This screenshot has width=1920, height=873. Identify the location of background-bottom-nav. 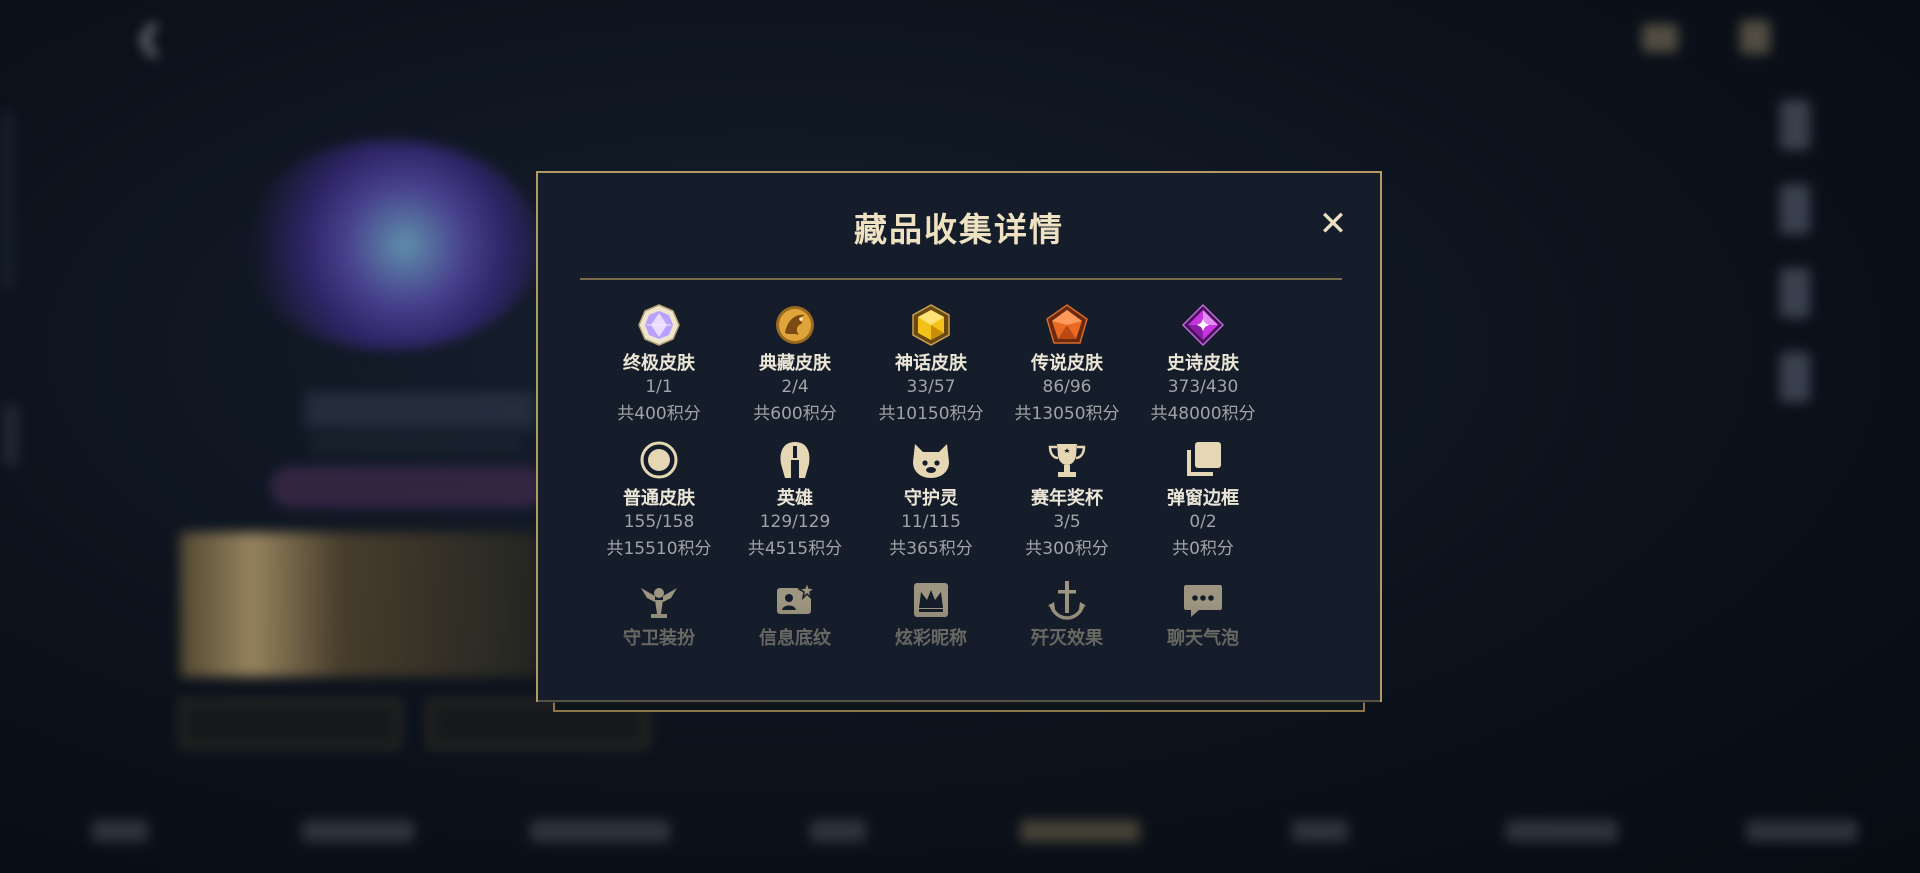
(960, 833).